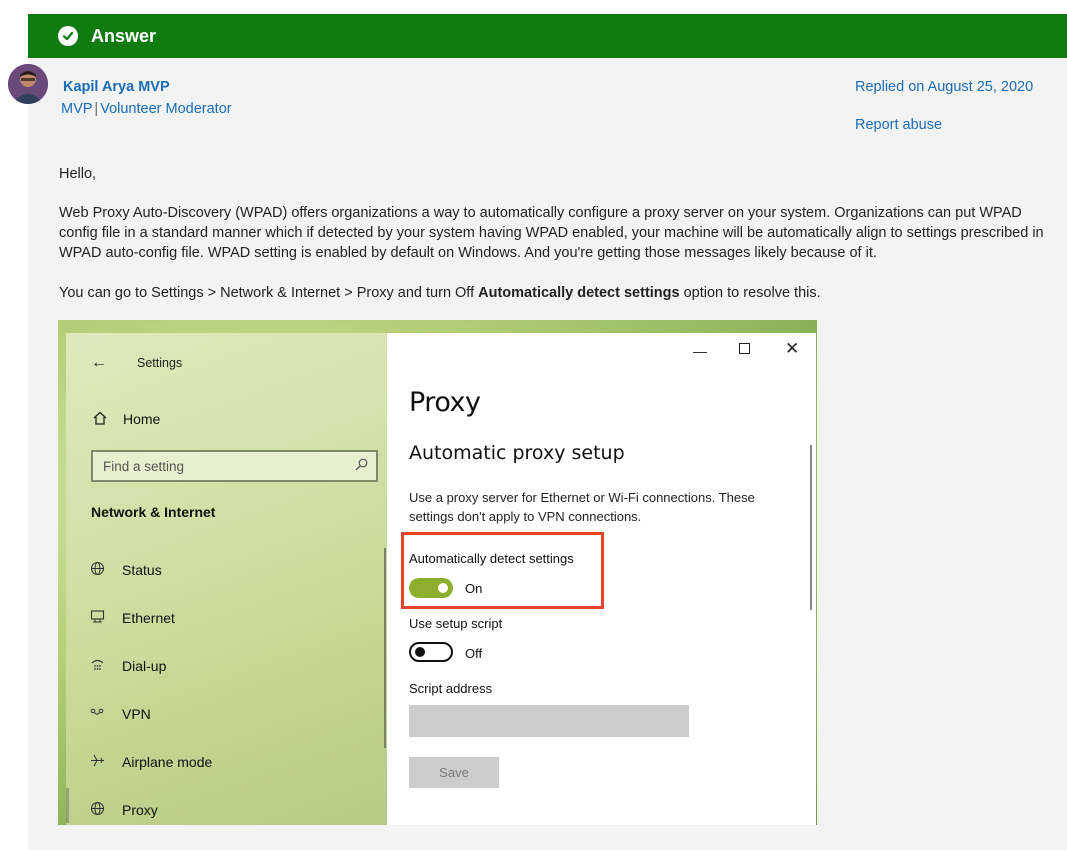 The image size is (1067, 850). Describe the element at coordinates (898, 125) in the screenshot. I see `report-abuse-link: Report abuse` at that location.